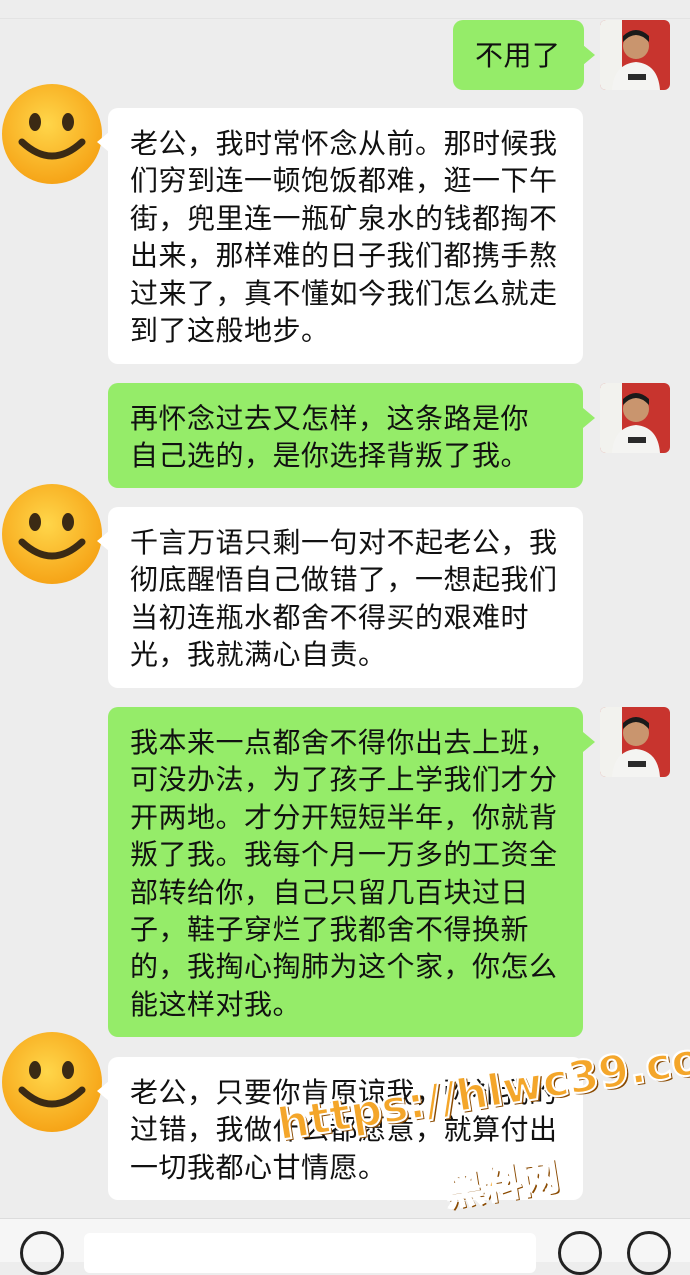 This screenshot has width=690, height=1275. What do you see at coordinates (330, 617) in the screenshot?
I see `message-text-line: 当初连瓶水都舍不得买的艰难时` at bounding box center [330, 617].